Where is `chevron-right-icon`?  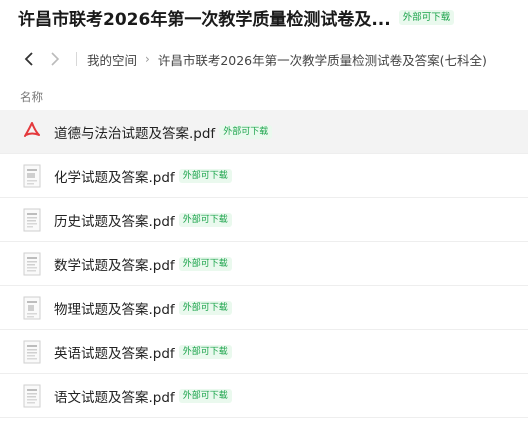 chevron-right-icon is located at coordinates (55, 59).